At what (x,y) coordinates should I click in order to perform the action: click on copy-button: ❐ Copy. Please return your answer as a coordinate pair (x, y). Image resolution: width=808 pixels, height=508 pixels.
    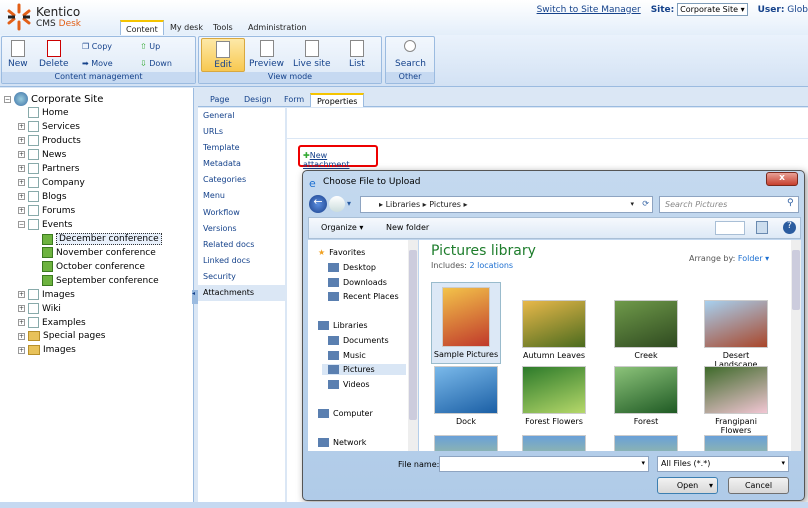
    Looking at the image, I should click on (97, 46).